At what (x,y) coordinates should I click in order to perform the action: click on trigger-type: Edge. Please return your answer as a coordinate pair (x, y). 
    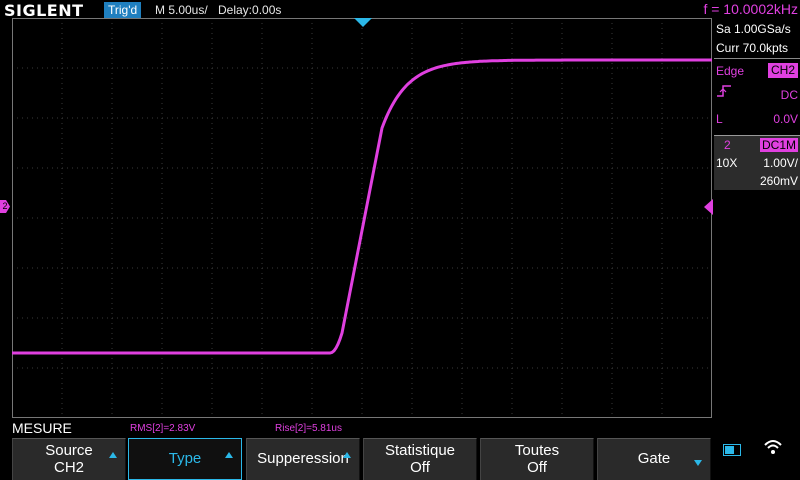
    Looking at the image, I should click on (730, 71).